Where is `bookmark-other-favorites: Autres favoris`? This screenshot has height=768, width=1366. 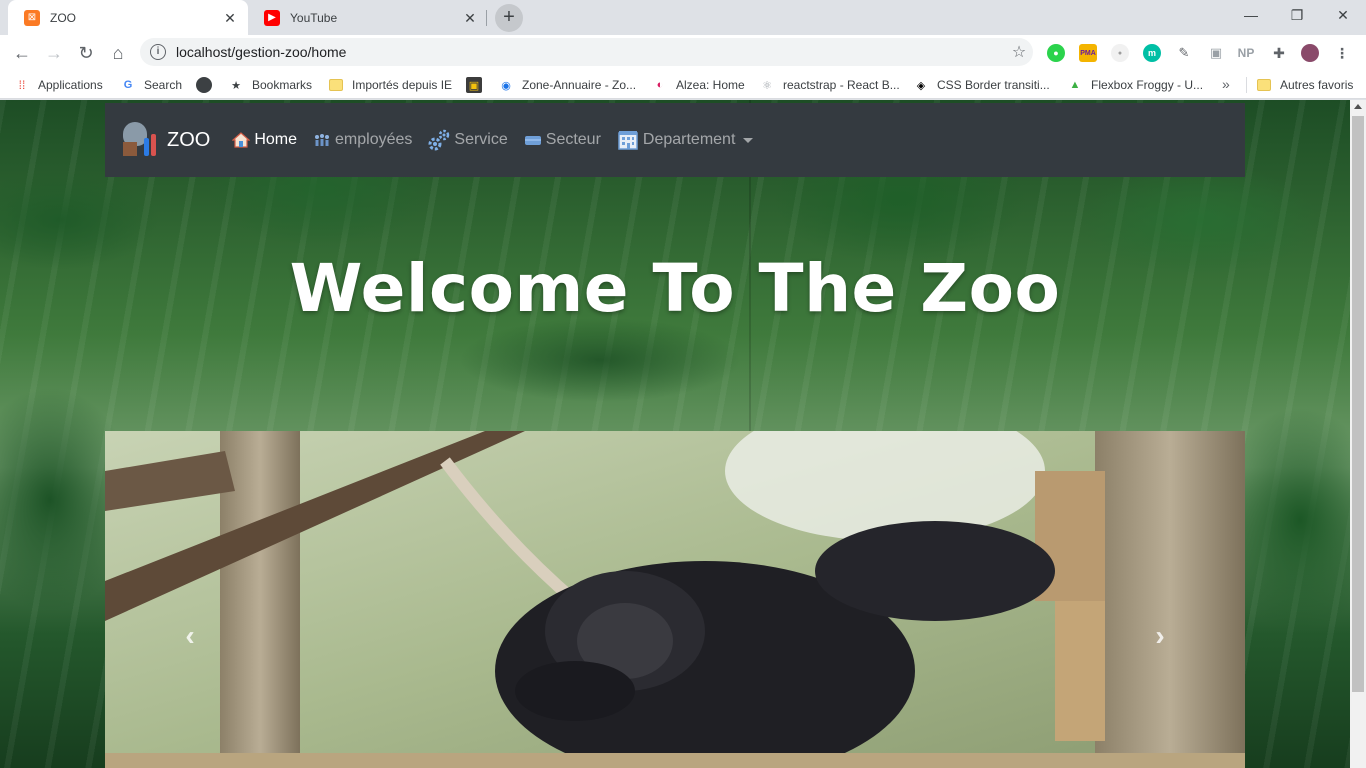 bookmark-other-favorites: Autres favoris is located at coordinates (1304, 85).